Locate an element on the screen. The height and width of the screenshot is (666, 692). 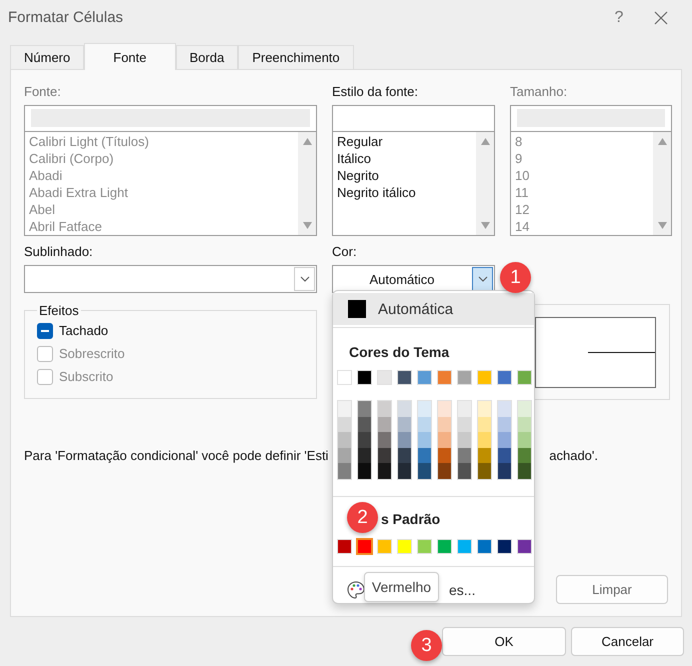
input-field is located at coordinates (413, 118).